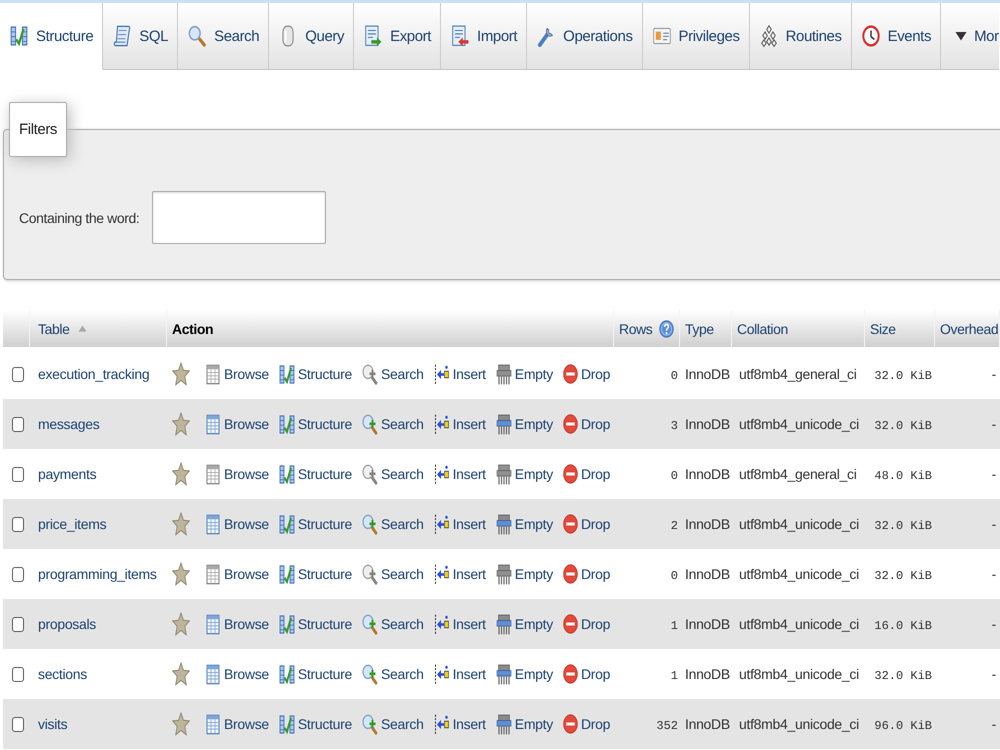 This screenshot has width=1000, height=750. Describe the element at coordinates (647, 329) in the screenshot. I see `column-header: Rows` at that location.